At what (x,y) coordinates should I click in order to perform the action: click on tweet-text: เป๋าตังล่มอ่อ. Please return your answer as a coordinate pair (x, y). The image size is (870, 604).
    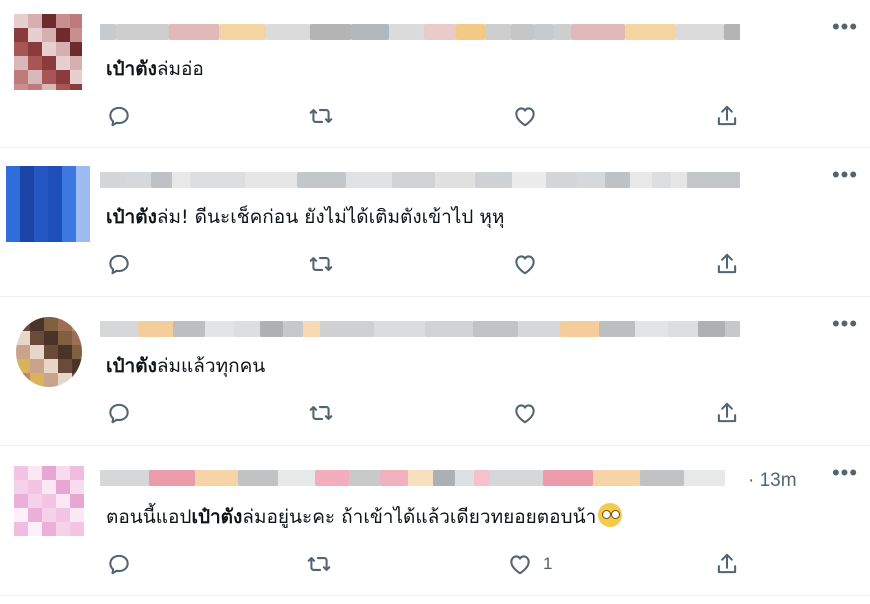
    Looking at the image, I should click on (155, 69).